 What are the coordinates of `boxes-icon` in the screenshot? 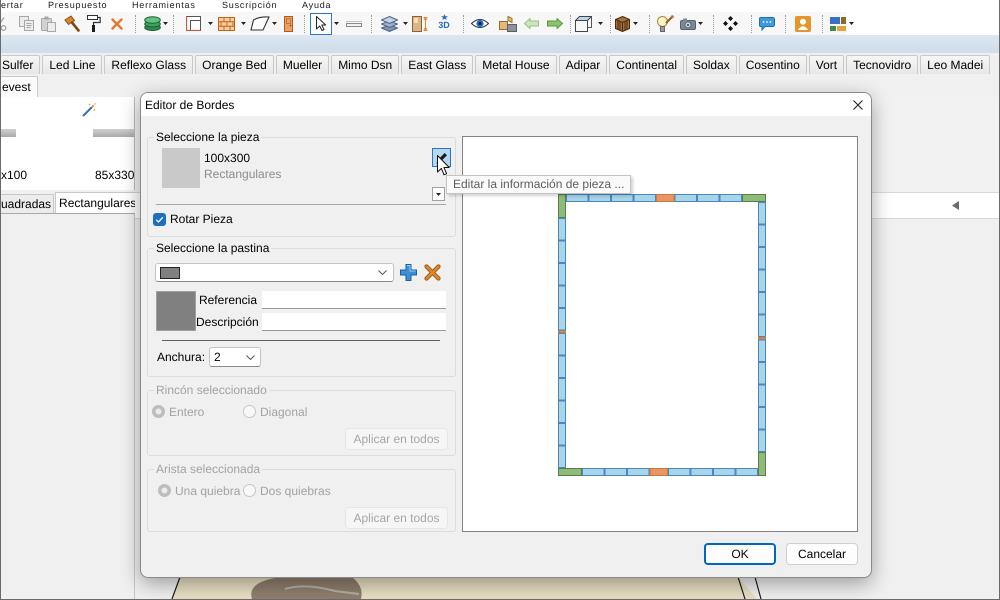 It's located at (508, 24).